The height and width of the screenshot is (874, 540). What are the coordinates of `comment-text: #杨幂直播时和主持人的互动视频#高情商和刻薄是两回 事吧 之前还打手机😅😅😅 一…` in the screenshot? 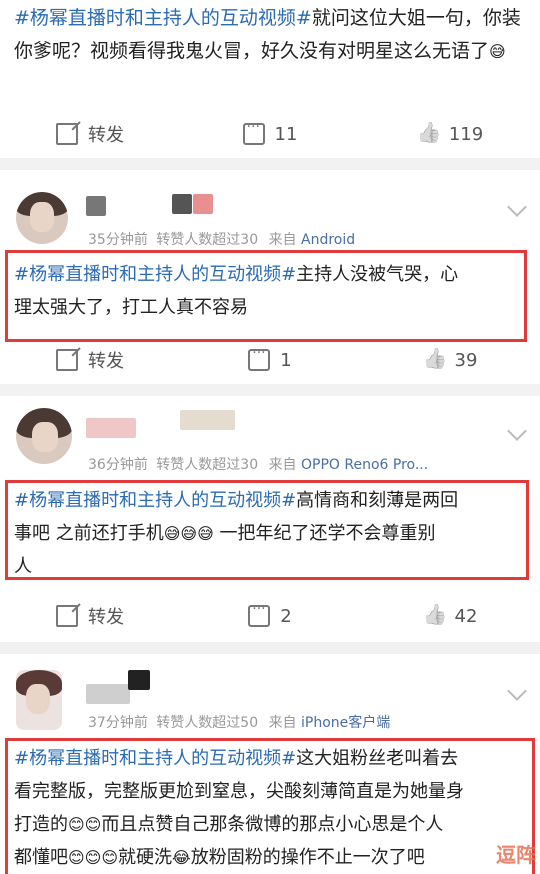 It's located at (236, 533).